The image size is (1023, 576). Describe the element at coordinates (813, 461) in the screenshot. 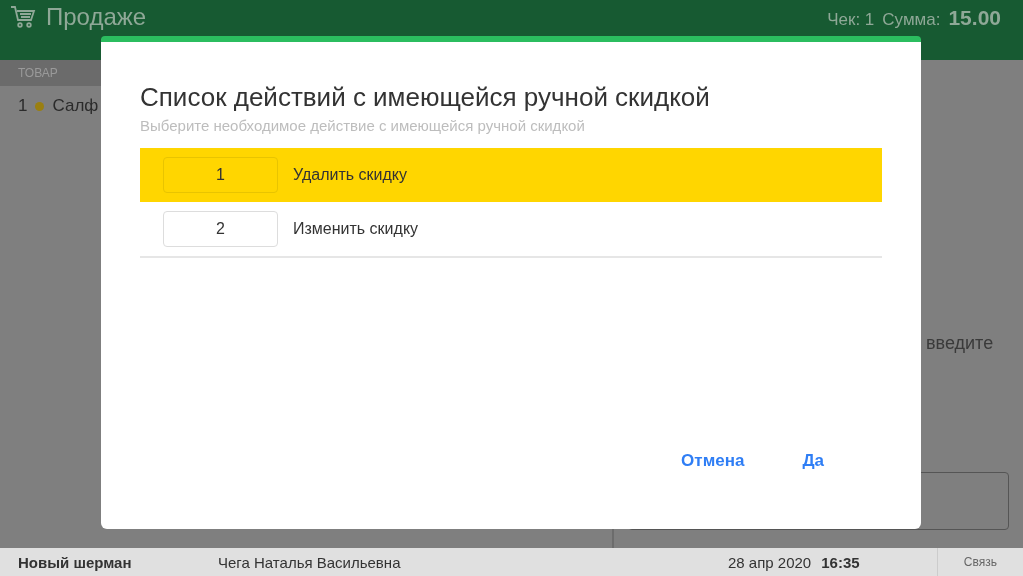

I see `dialog-button: Да` at that location.